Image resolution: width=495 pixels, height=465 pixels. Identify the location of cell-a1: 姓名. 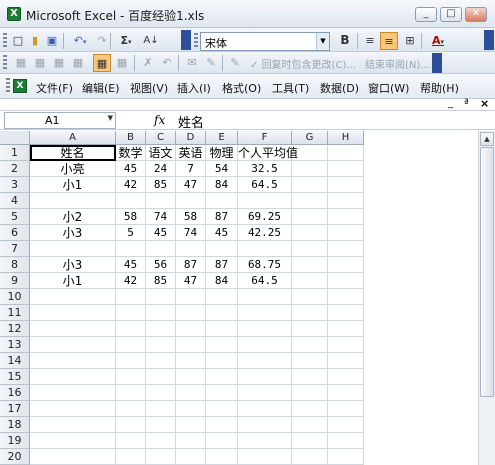
(73, 153).